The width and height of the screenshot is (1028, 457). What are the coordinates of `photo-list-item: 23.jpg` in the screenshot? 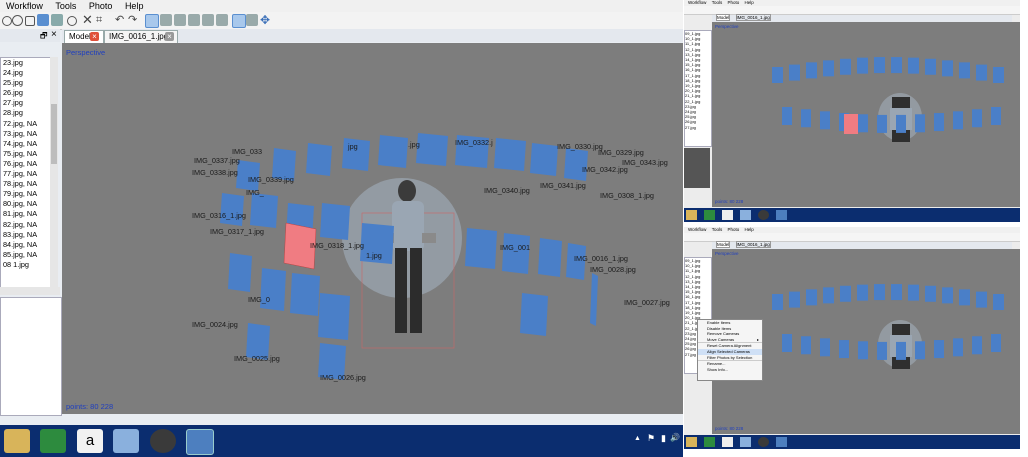 It's located at (27, 63).